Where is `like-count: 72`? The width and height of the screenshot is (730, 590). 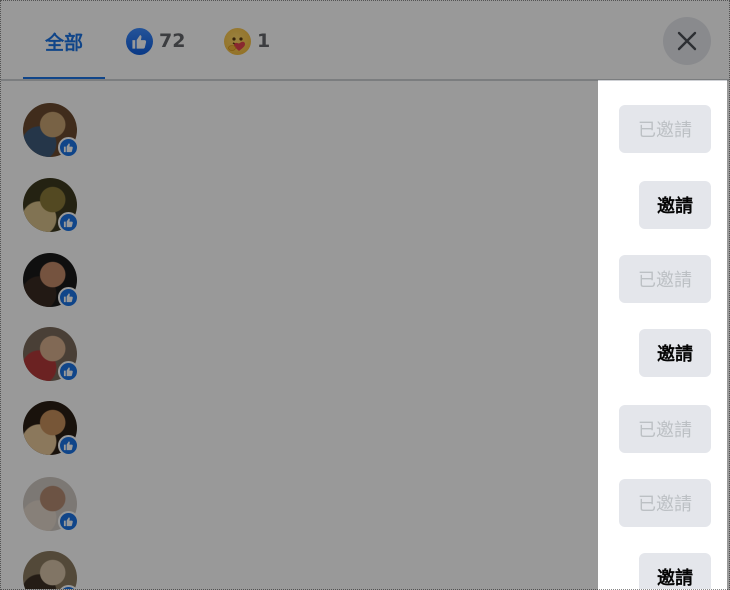
like-count: 72 is located at coordinates (172, 41).